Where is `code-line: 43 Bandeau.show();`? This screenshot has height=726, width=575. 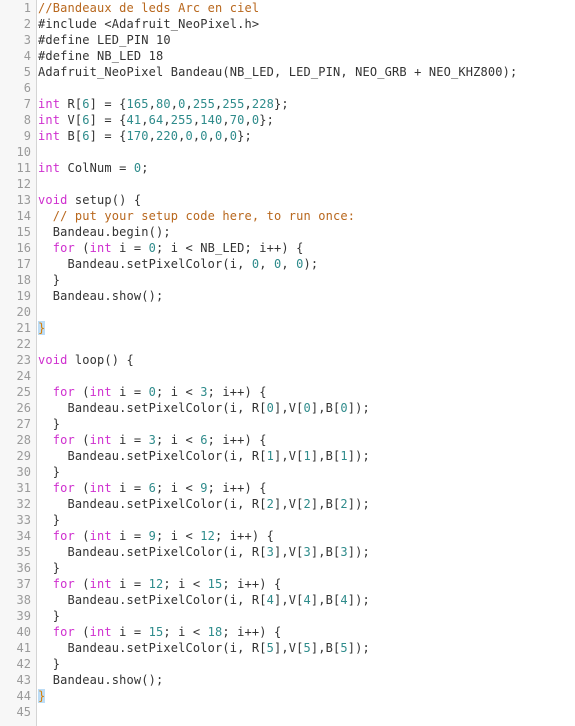 code-line: 43 Bandeau.show(); is located at coordinates (287, 680).